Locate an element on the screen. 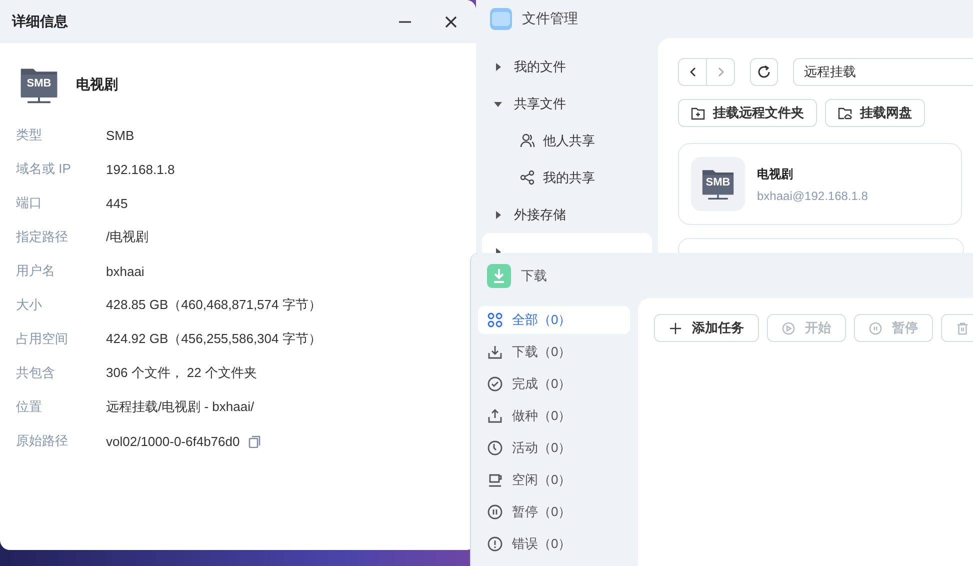  mount-card: SMB 电视剧 bxhaai@192.168.1.8 is located at coordinates (820, 184).